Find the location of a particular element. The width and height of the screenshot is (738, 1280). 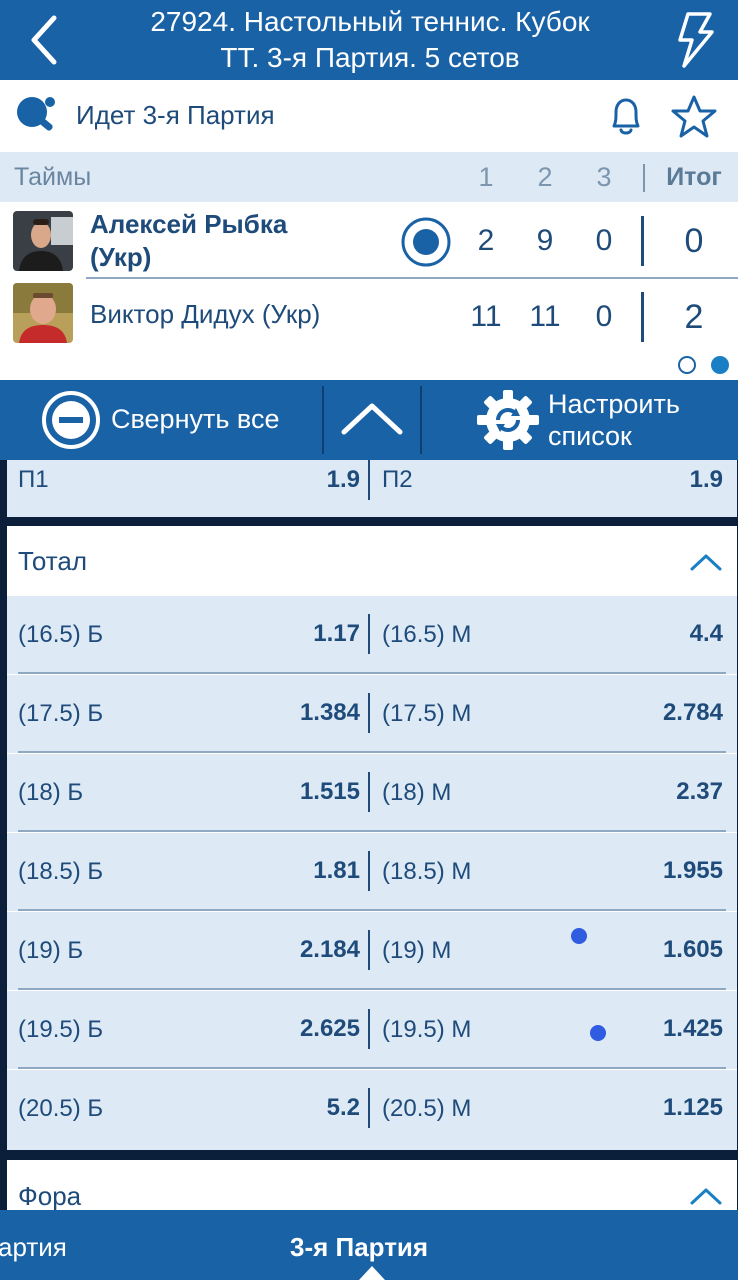

odds-cell-under: (20.5) М 1.125 is located at coordinates (554, 1109).